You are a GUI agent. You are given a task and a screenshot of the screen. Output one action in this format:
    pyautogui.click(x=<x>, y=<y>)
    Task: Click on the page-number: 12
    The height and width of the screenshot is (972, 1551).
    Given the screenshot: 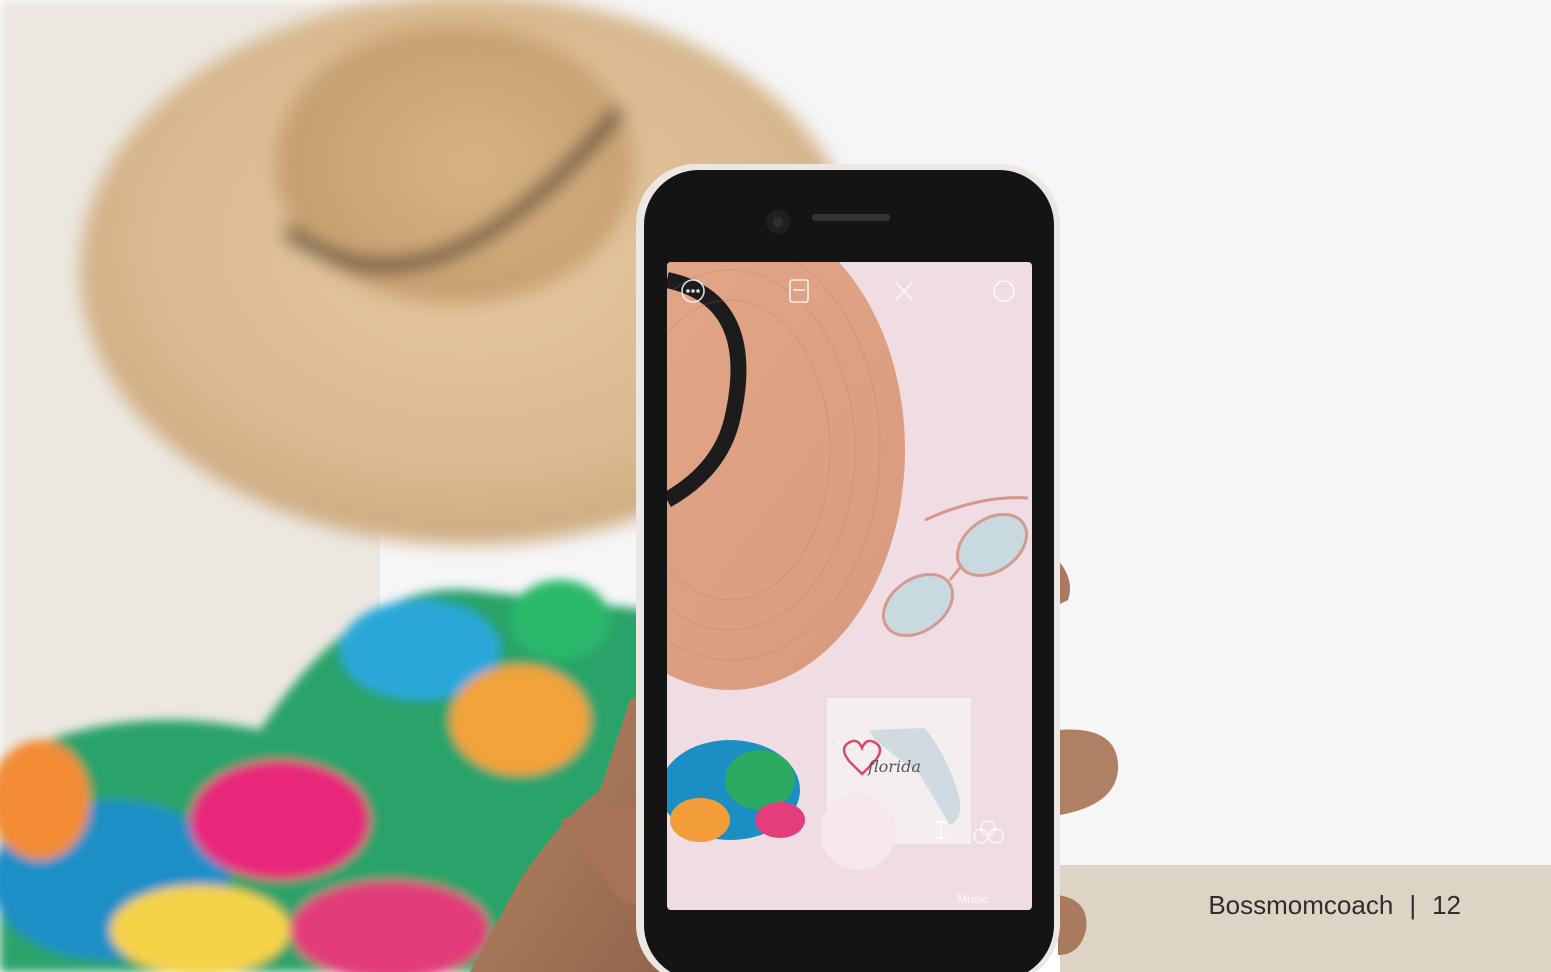 What is the action you would take?
    pyautogui.click(x=1446, y=905)
    